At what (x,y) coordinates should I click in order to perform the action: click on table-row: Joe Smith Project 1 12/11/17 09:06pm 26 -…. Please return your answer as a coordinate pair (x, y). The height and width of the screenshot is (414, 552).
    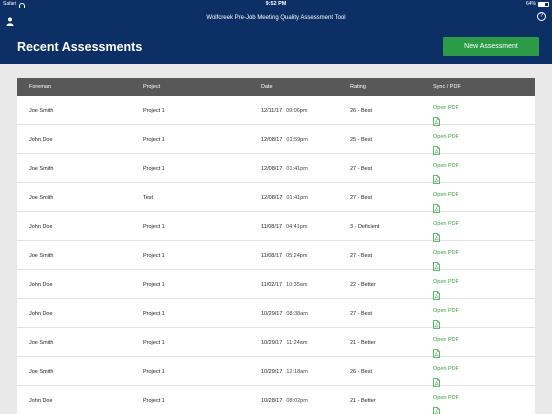
    Looking at the image, I should click on (276, 111).